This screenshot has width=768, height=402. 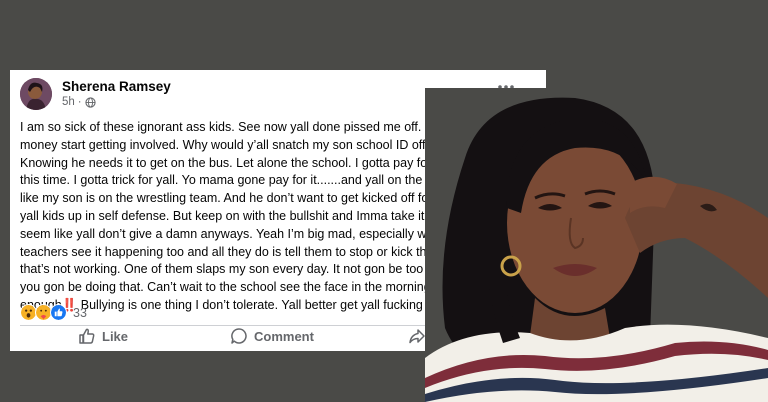 What do you see at coordinates (68, 101) in the screenshot?
I see `post-time-label: 5h` at bounding box center [68, 101].